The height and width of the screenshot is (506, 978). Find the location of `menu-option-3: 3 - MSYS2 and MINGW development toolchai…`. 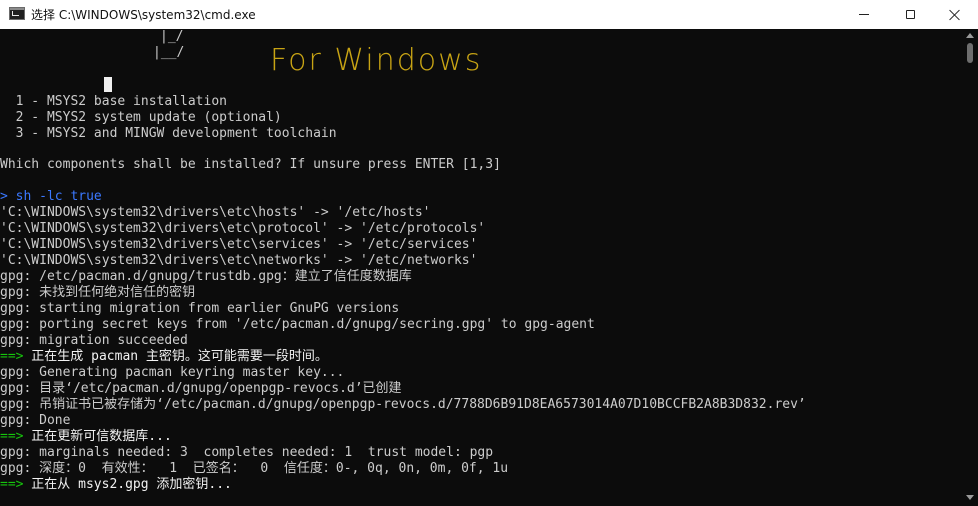

menu-option-3: 3 - MSYS2 and MINGW development toolchai… is located at coordinates (168, 133).